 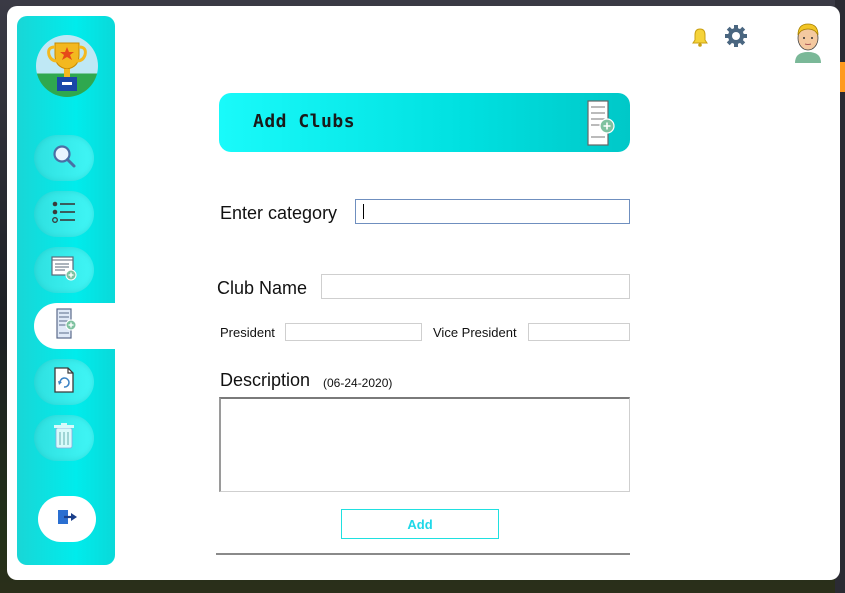 I want to click on vice-president-input, so click(x=579, y=332).